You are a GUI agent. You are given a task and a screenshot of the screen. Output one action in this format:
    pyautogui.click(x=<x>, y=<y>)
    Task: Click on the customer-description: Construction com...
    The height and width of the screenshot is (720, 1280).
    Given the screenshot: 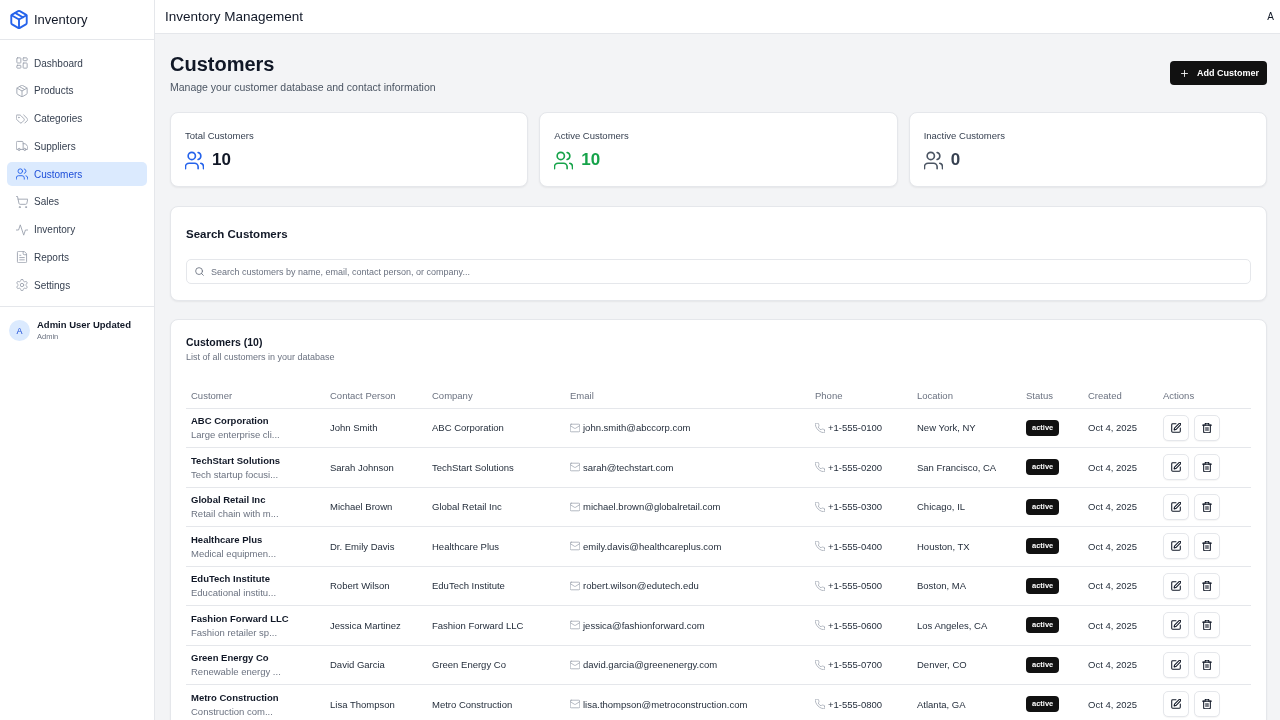 What is the action you would take?
    pyautogui.click(x=232, y=711)
    